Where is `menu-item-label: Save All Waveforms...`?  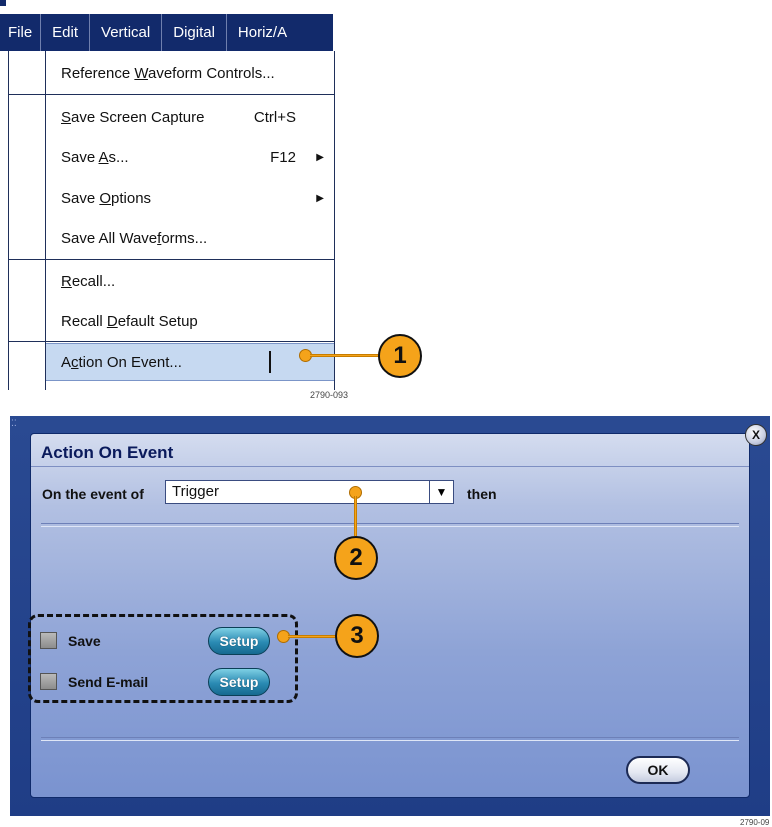 menu-item-label: Save All Waveforms... is located at coordinates (134, 238).